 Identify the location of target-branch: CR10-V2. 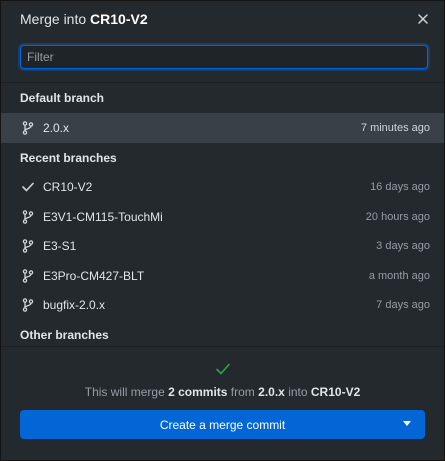
(335, 392).